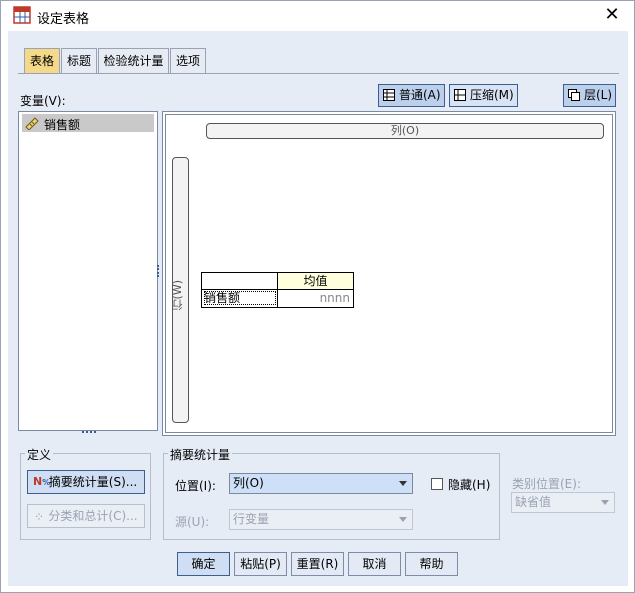  What do you see at coordinates (248, 483) in the screenshot?
I see `position-value: 列(O)` at bounding box center [248, 483].